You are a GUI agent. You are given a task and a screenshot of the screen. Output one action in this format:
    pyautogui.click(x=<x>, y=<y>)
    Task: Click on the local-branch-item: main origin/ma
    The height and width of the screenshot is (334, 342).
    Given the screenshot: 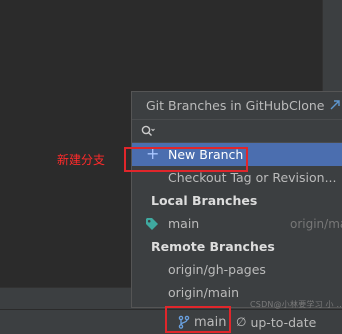 What is the action you would take?
    pyautogui.click(x=237, y=223)
    